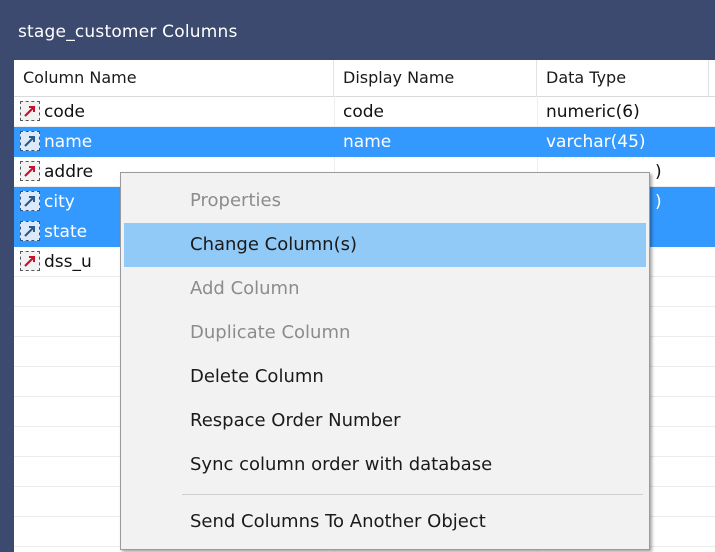  What do you see at coordinates (68, 142) in the screenshot?
I see `column-name-cell: name` at bounding box center [68, 142].